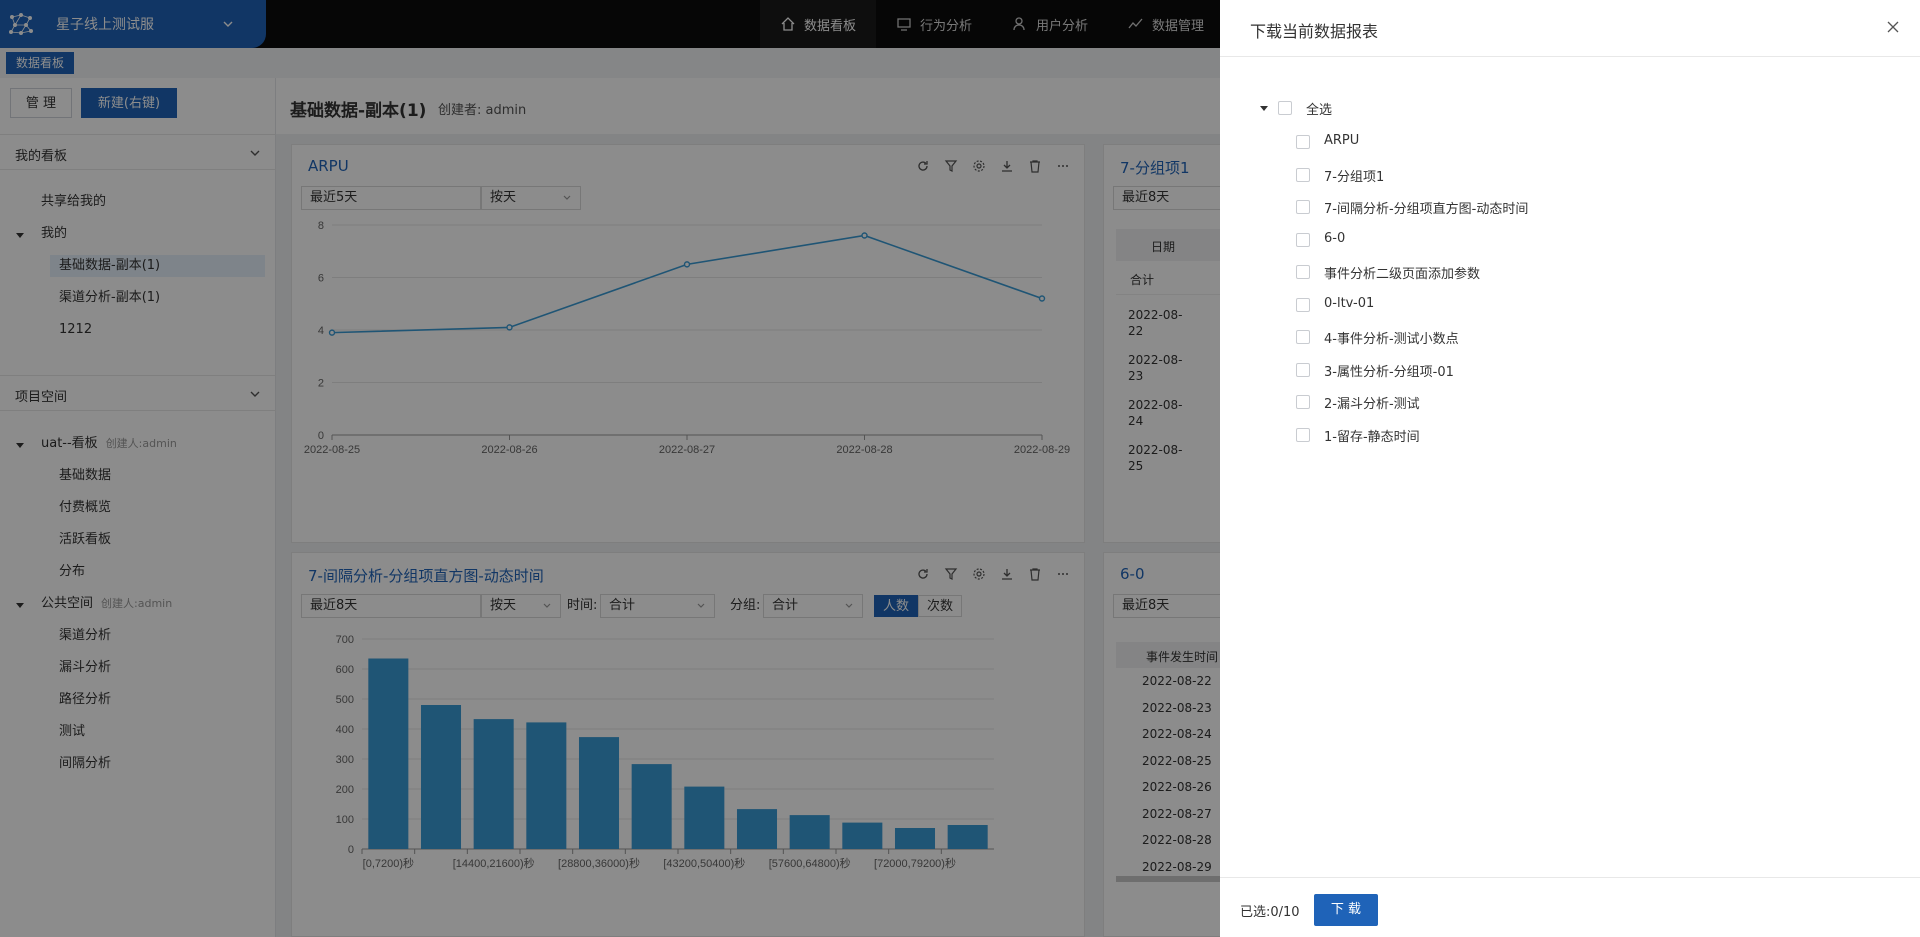 The width and height of the screenshot is (1920, 937). What do you see at coordinates (1342, 140) in the screenshot?
I see `report-label: ARPU` at bounding box center [1342, 140].